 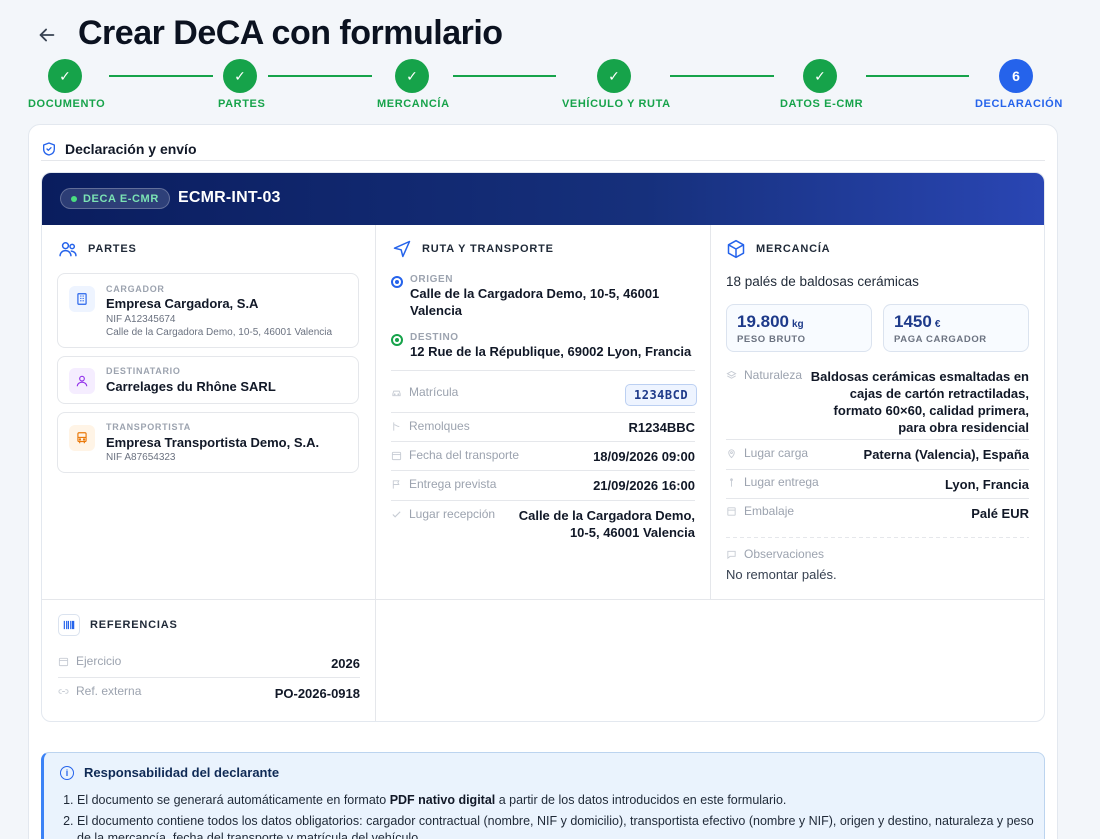 What do you see at coordinates (543, 160) in the screenshot?
I see `divider` at bounding box center [543, 160].